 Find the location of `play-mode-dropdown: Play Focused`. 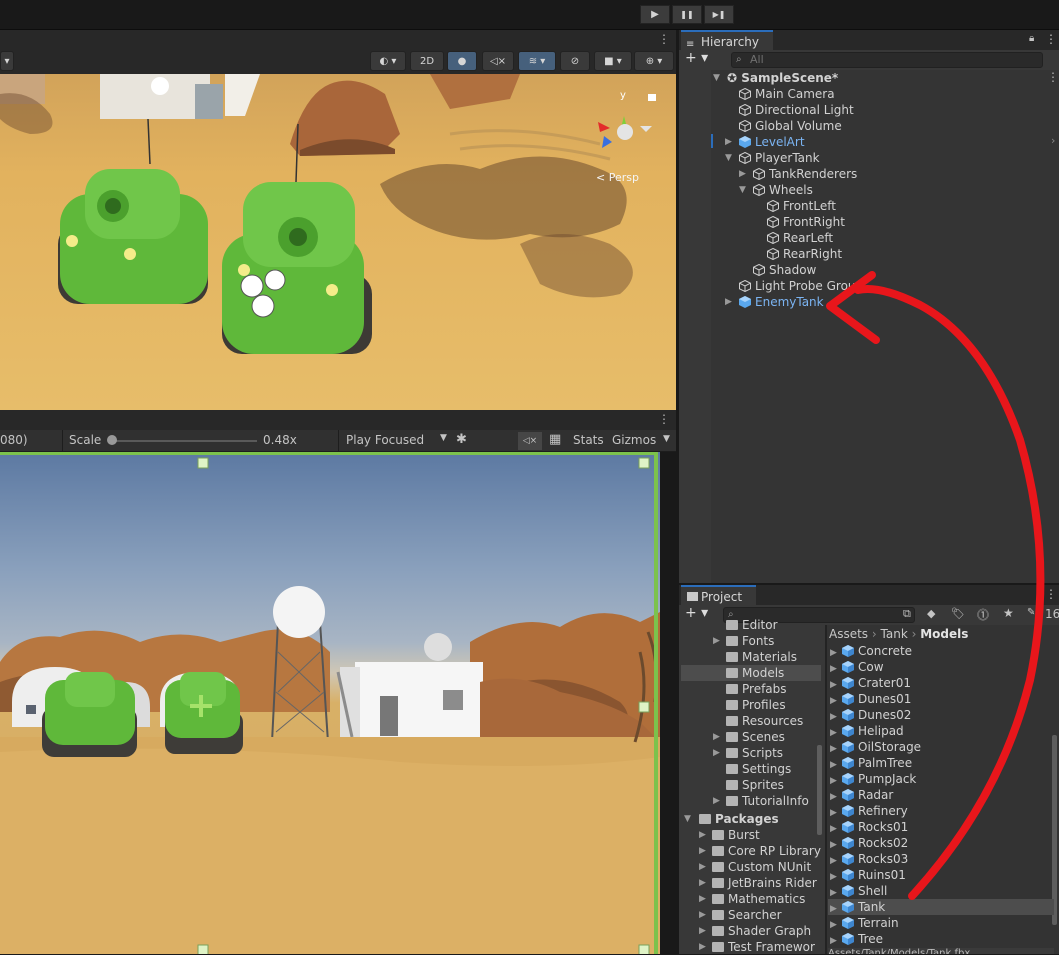

play-mode-dropdown: Play Focused is located at coordinates (385, 440).